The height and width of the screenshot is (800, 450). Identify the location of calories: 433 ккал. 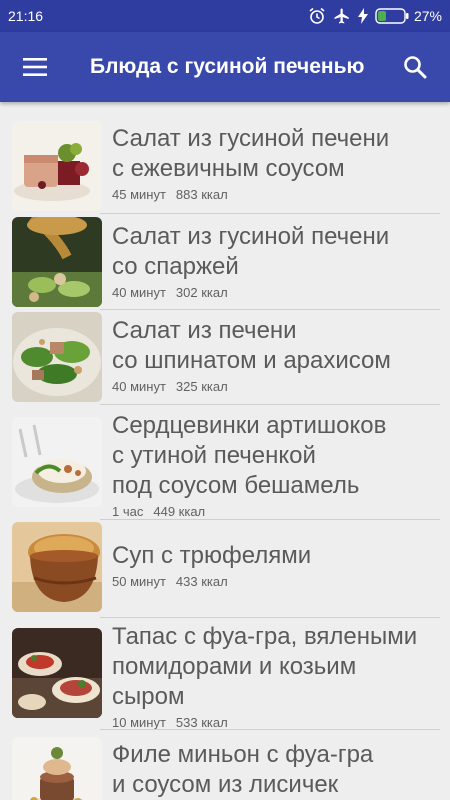
(201, 581).